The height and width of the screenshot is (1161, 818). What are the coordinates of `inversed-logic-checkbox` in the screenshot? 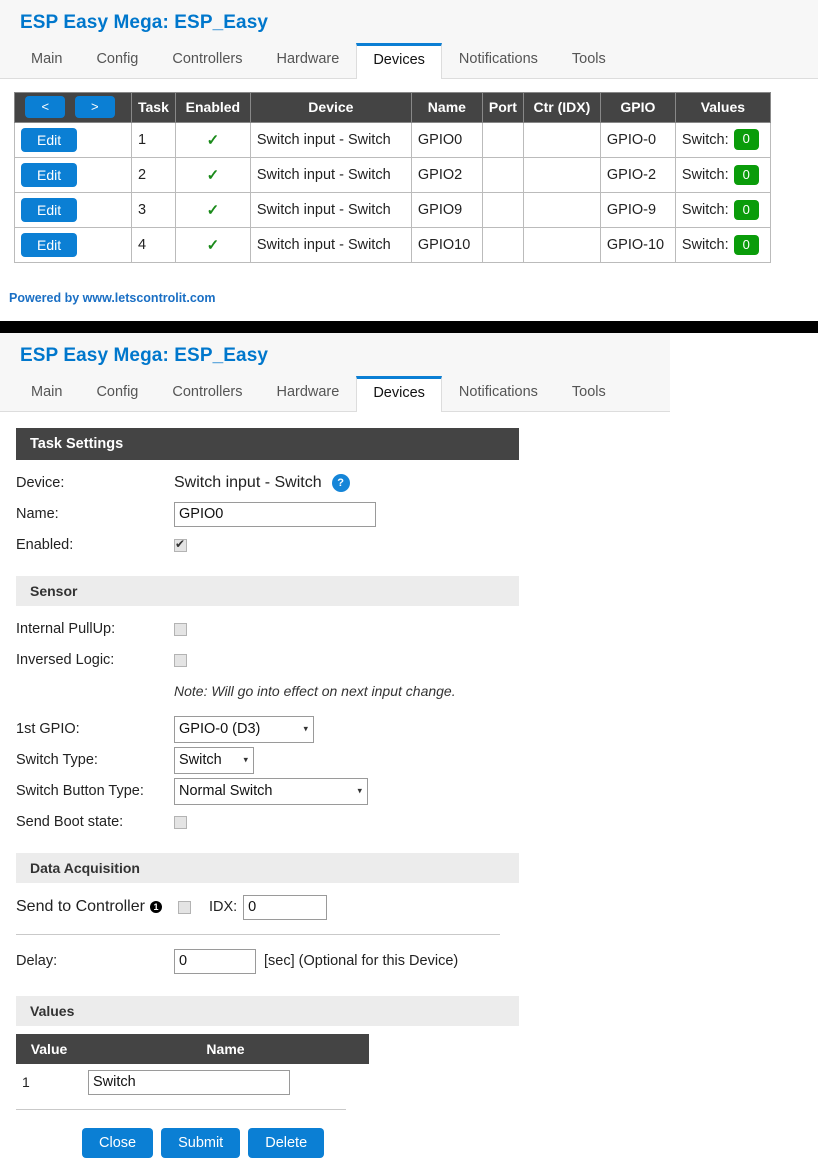 It's located at (180, 660).